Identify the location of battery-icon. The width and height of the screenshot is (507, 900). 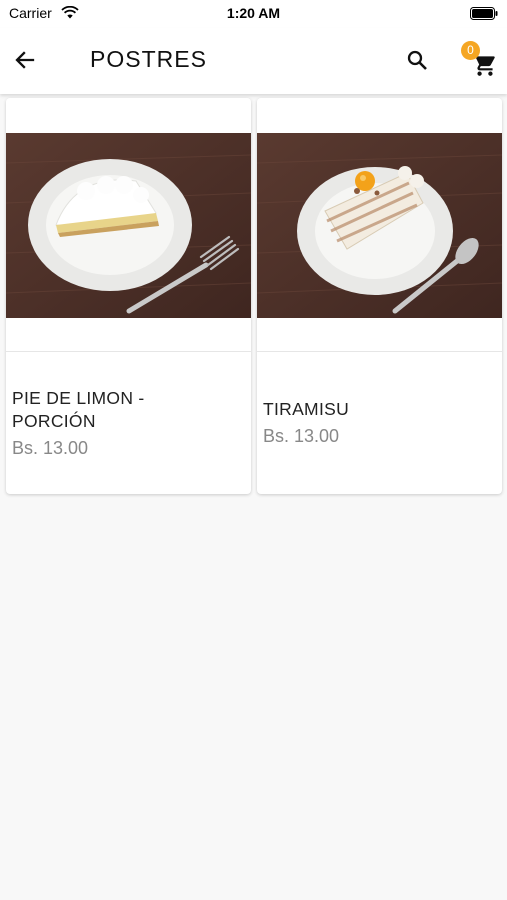
(484, 16).